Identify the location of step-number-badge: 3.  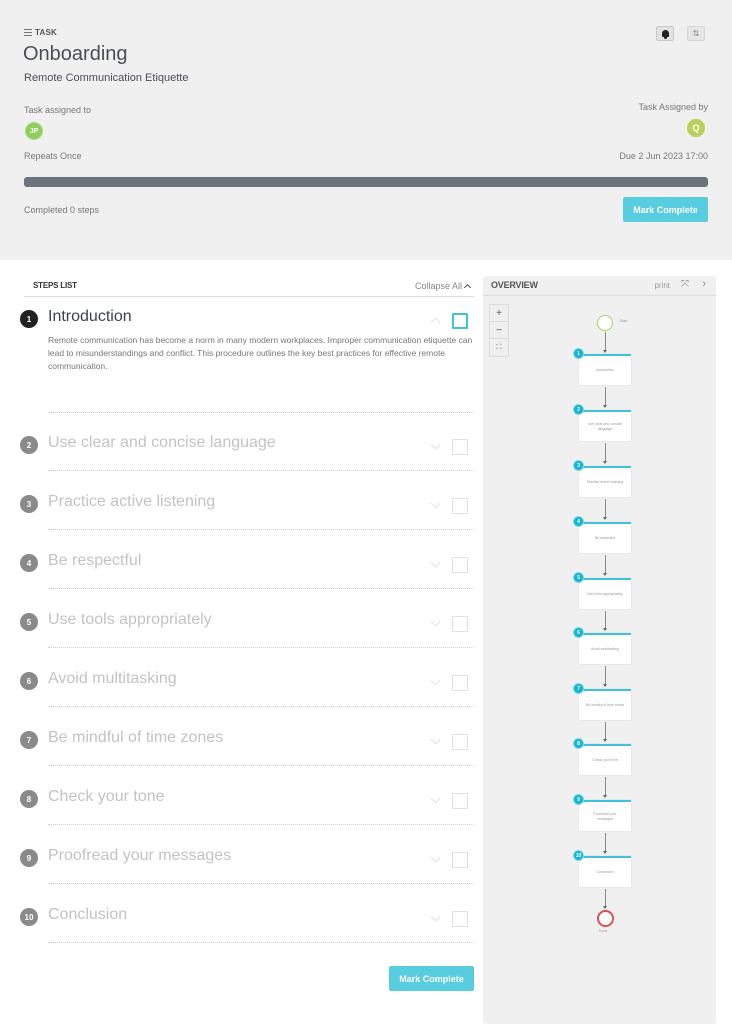
(29, 504).